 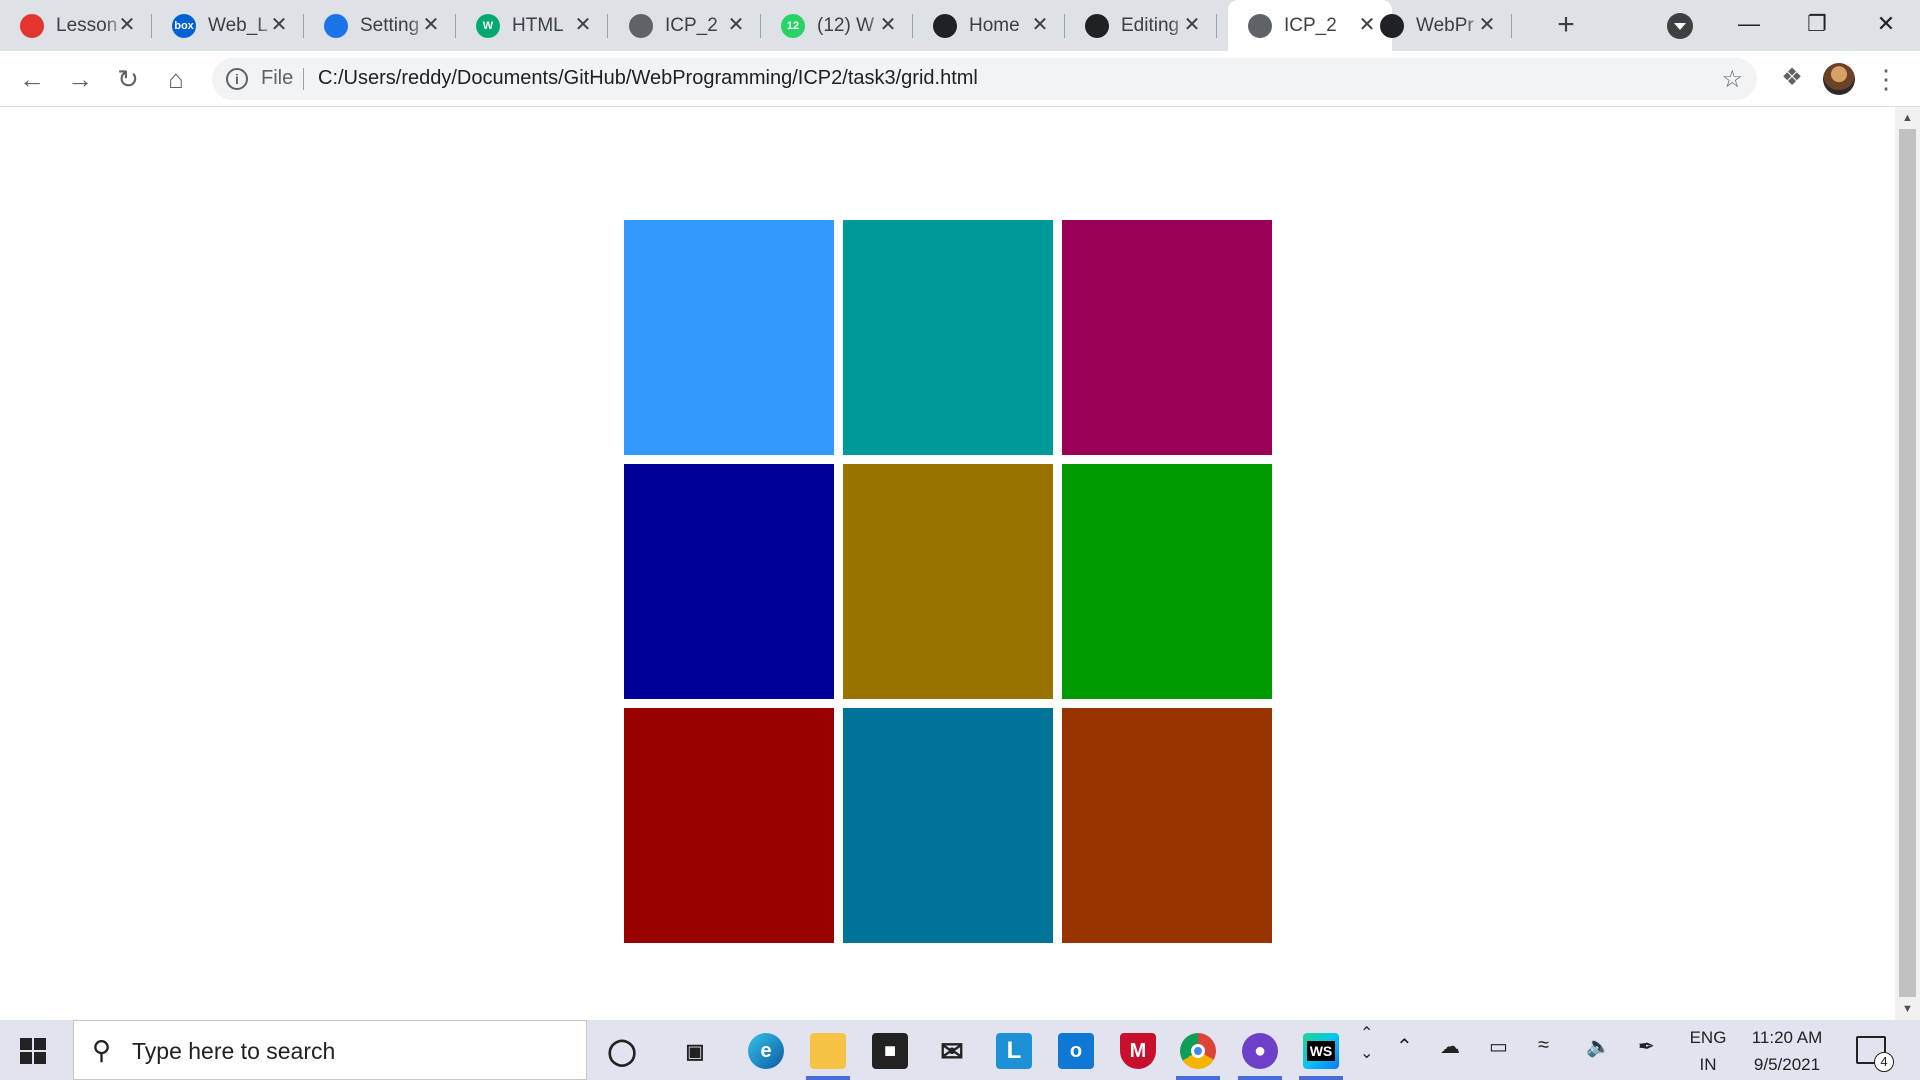 What do you see at coordinates (488, 25) in the screenshot?
I see `w3schools-icon: W` at bounding box center [488, 25].